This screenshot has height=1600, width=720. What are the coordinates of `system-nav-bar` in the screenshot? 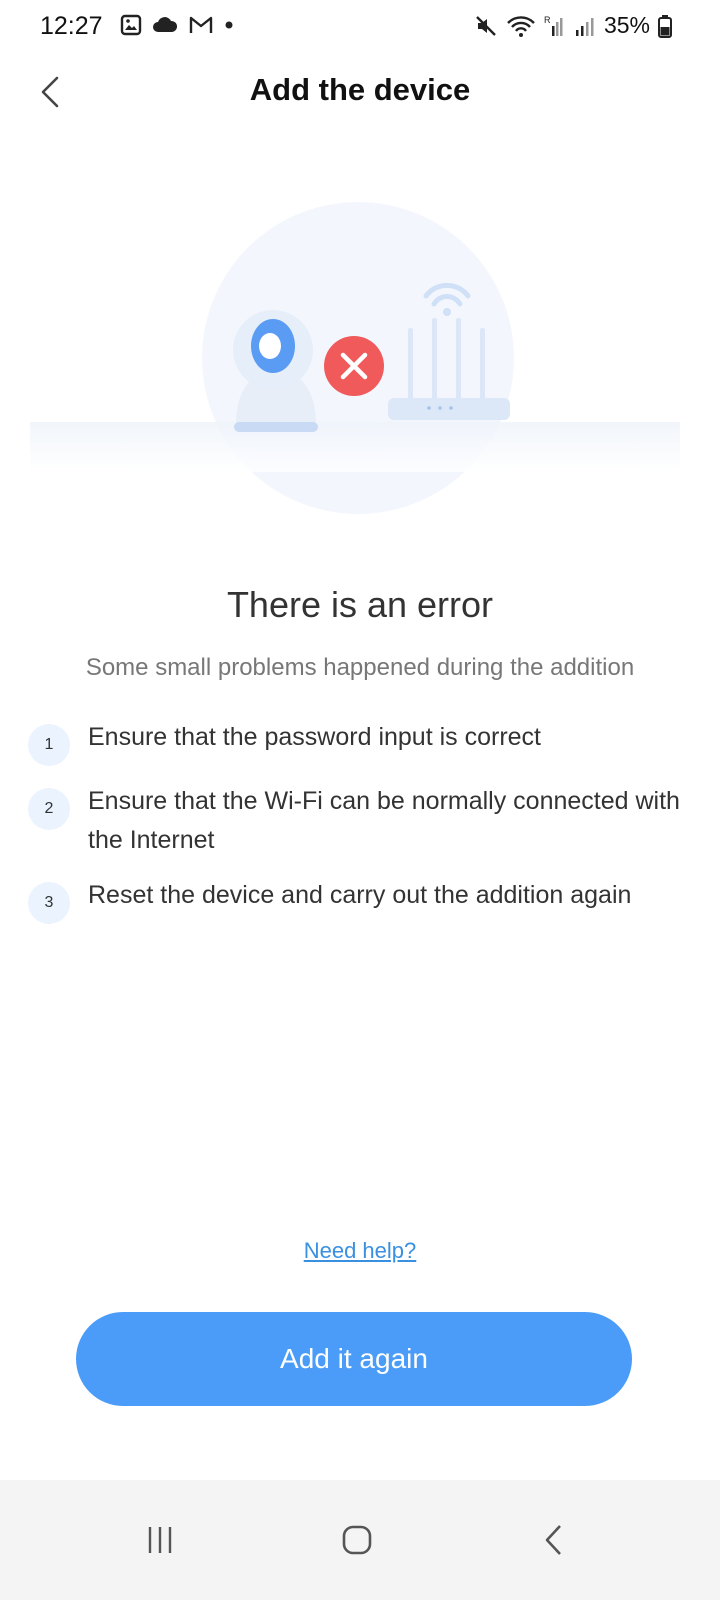 It's located at (360, 1540).